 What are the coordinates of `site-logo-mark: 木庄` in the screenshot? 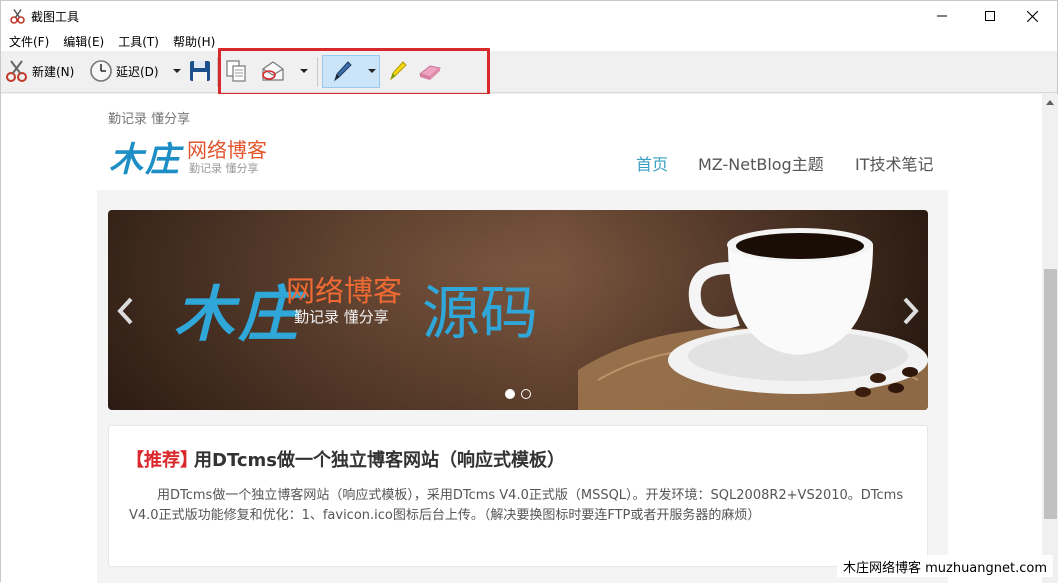 It's located at (145, 160).